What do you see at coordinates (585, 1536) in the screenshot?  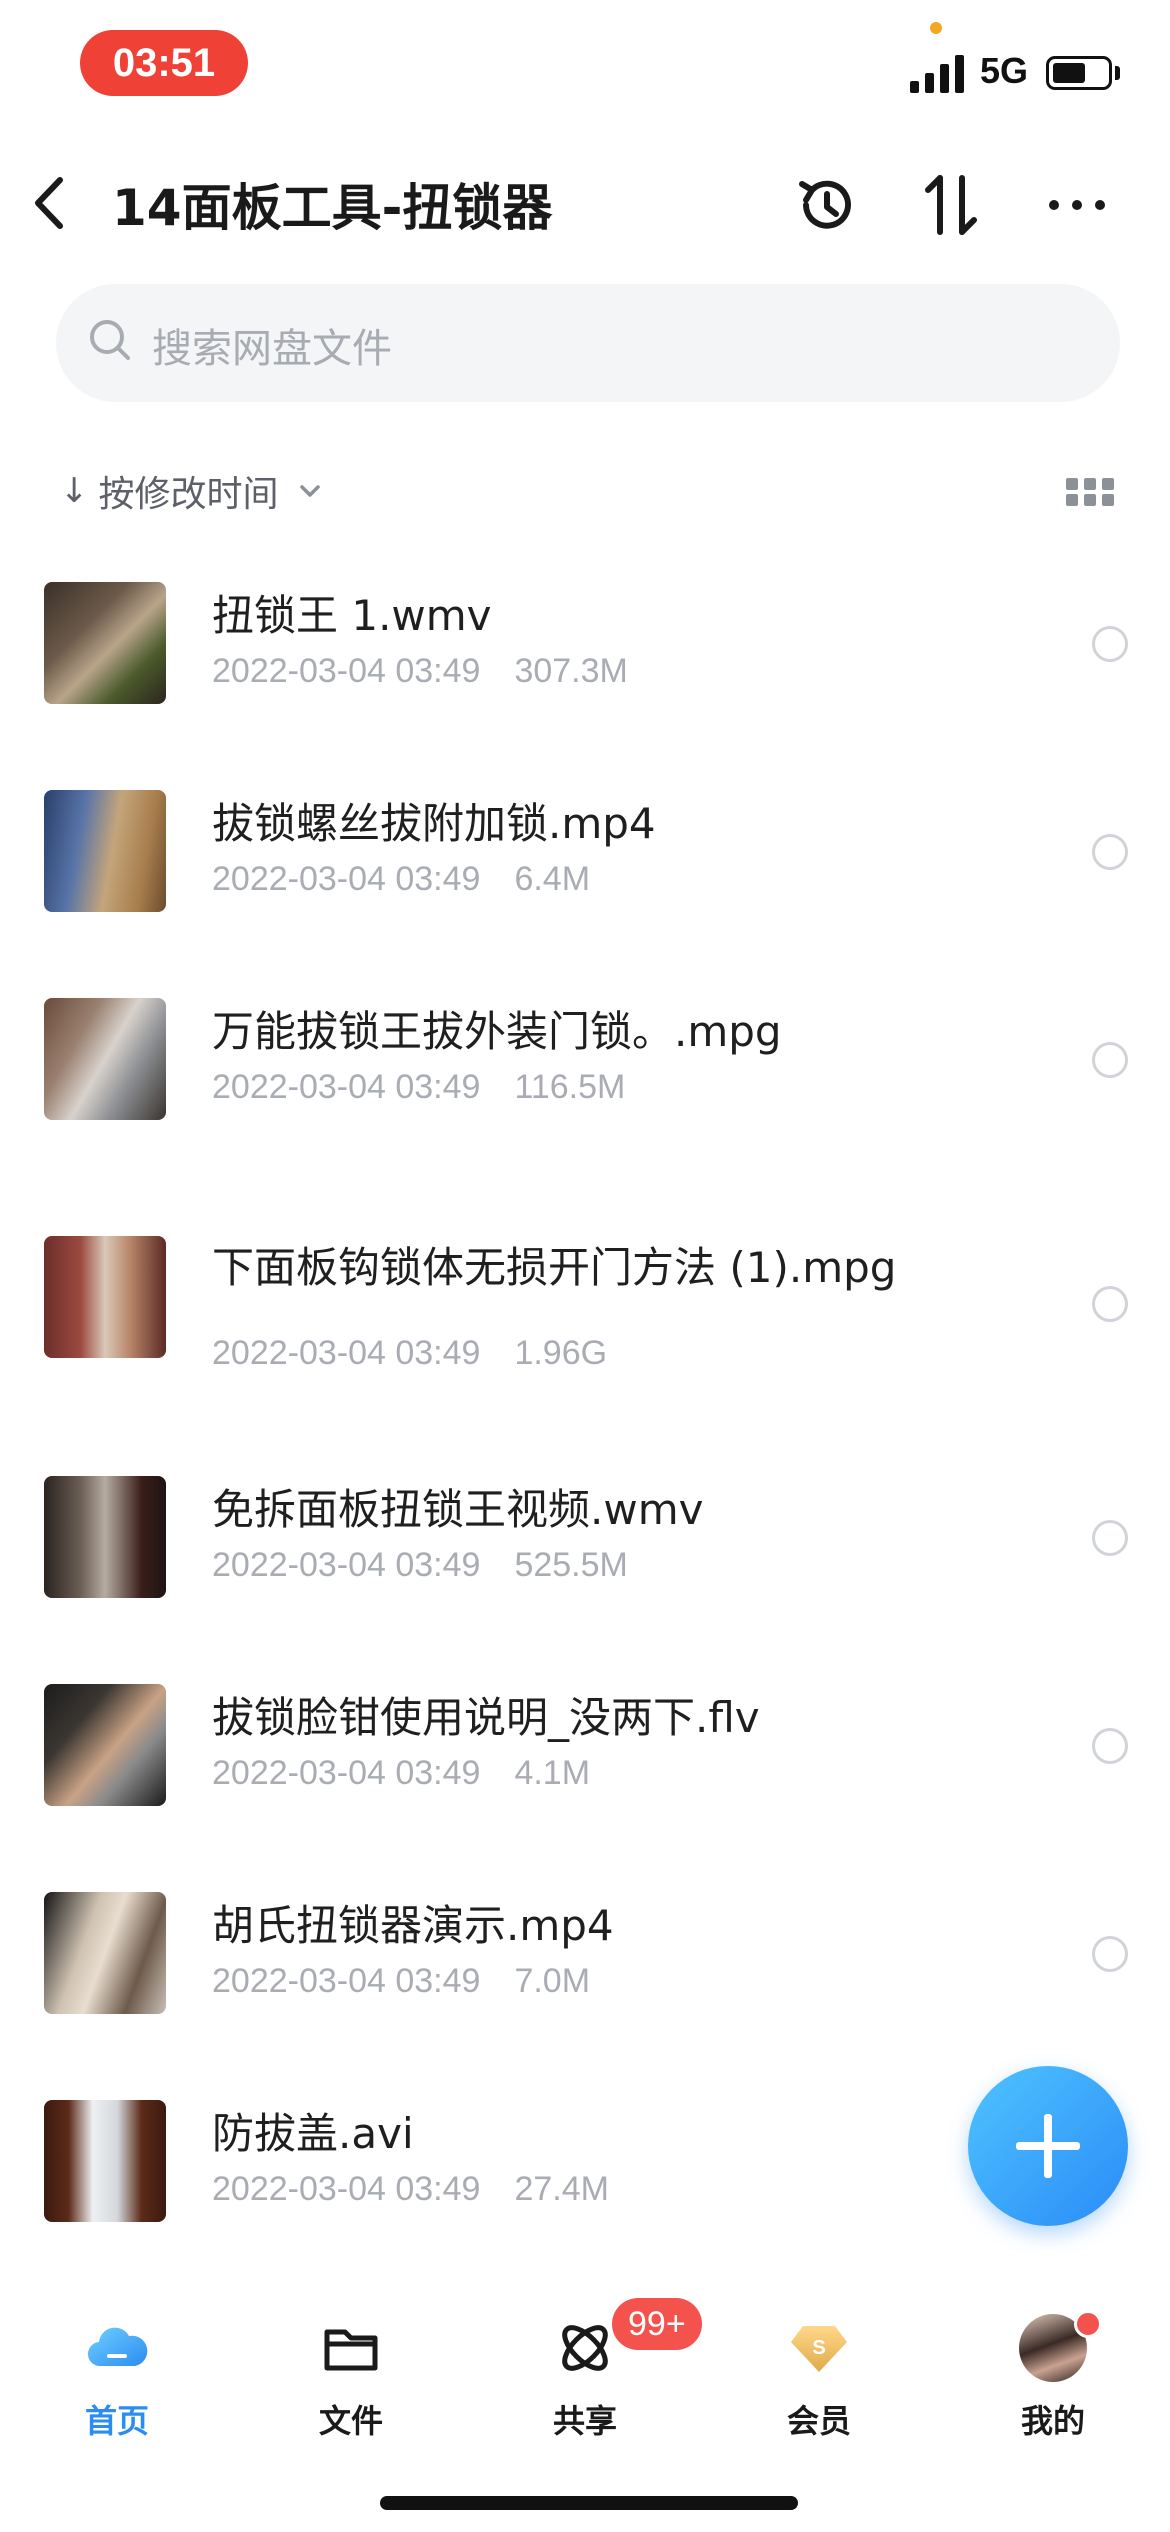 I see `file-row: 免拆面板扭锁王视频.wmv 2022-03-04 03:49 525.5M` at bounding box center [585, 1536].